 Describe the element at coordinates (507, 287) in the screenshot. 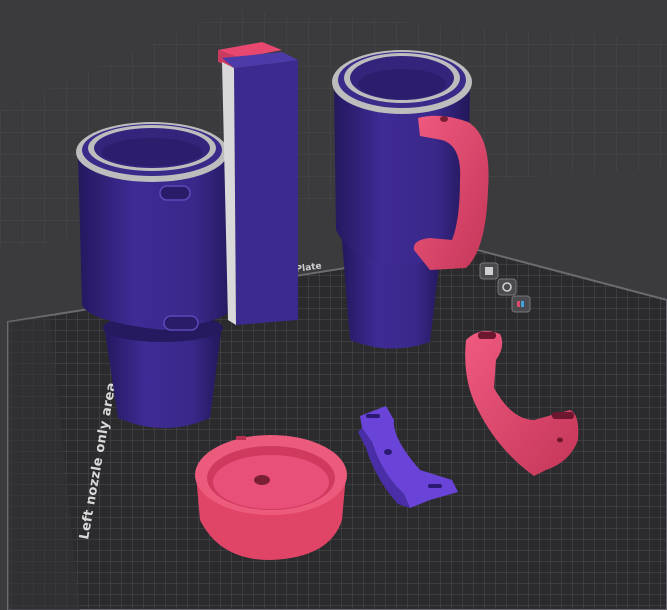

I see `settings-icon` at that location.